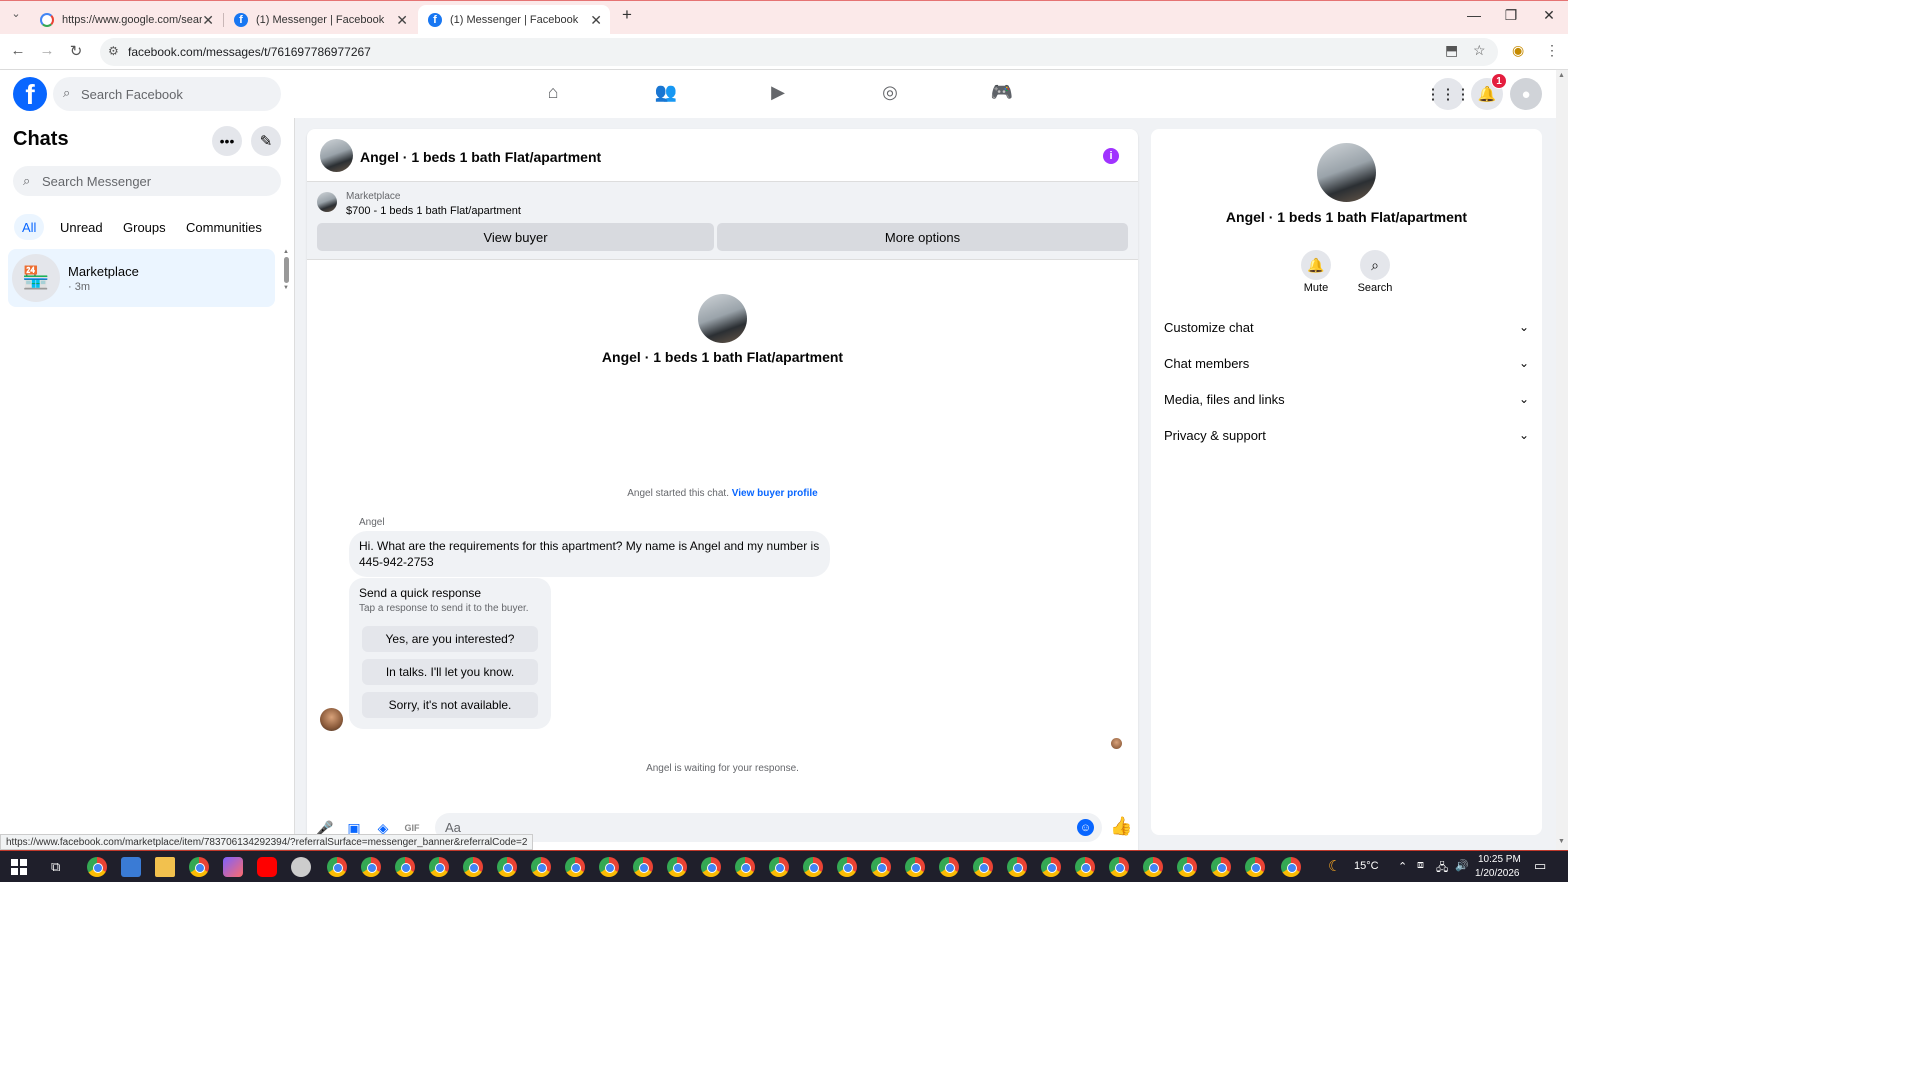 This screenshot has width=1920, height=1080. I want to click on chat-options-icon: •••, so click(227, 141).